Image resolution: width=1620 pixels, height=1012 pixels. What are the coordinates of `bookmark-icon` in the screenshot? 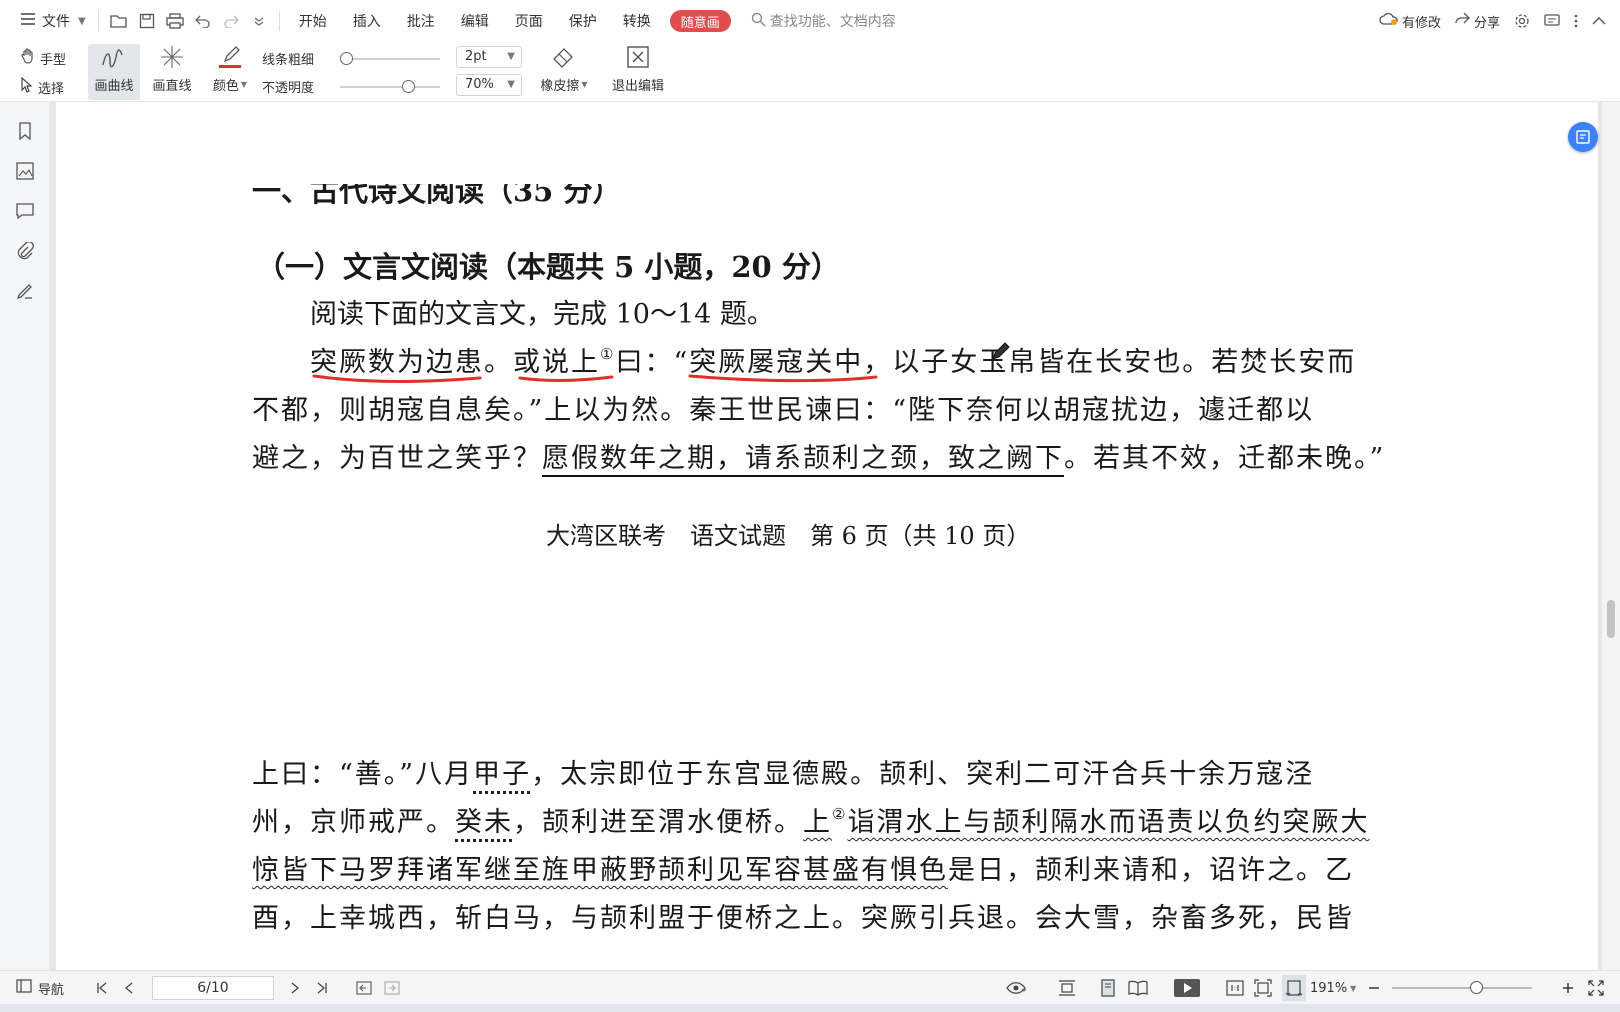 It's located at (25, 131).